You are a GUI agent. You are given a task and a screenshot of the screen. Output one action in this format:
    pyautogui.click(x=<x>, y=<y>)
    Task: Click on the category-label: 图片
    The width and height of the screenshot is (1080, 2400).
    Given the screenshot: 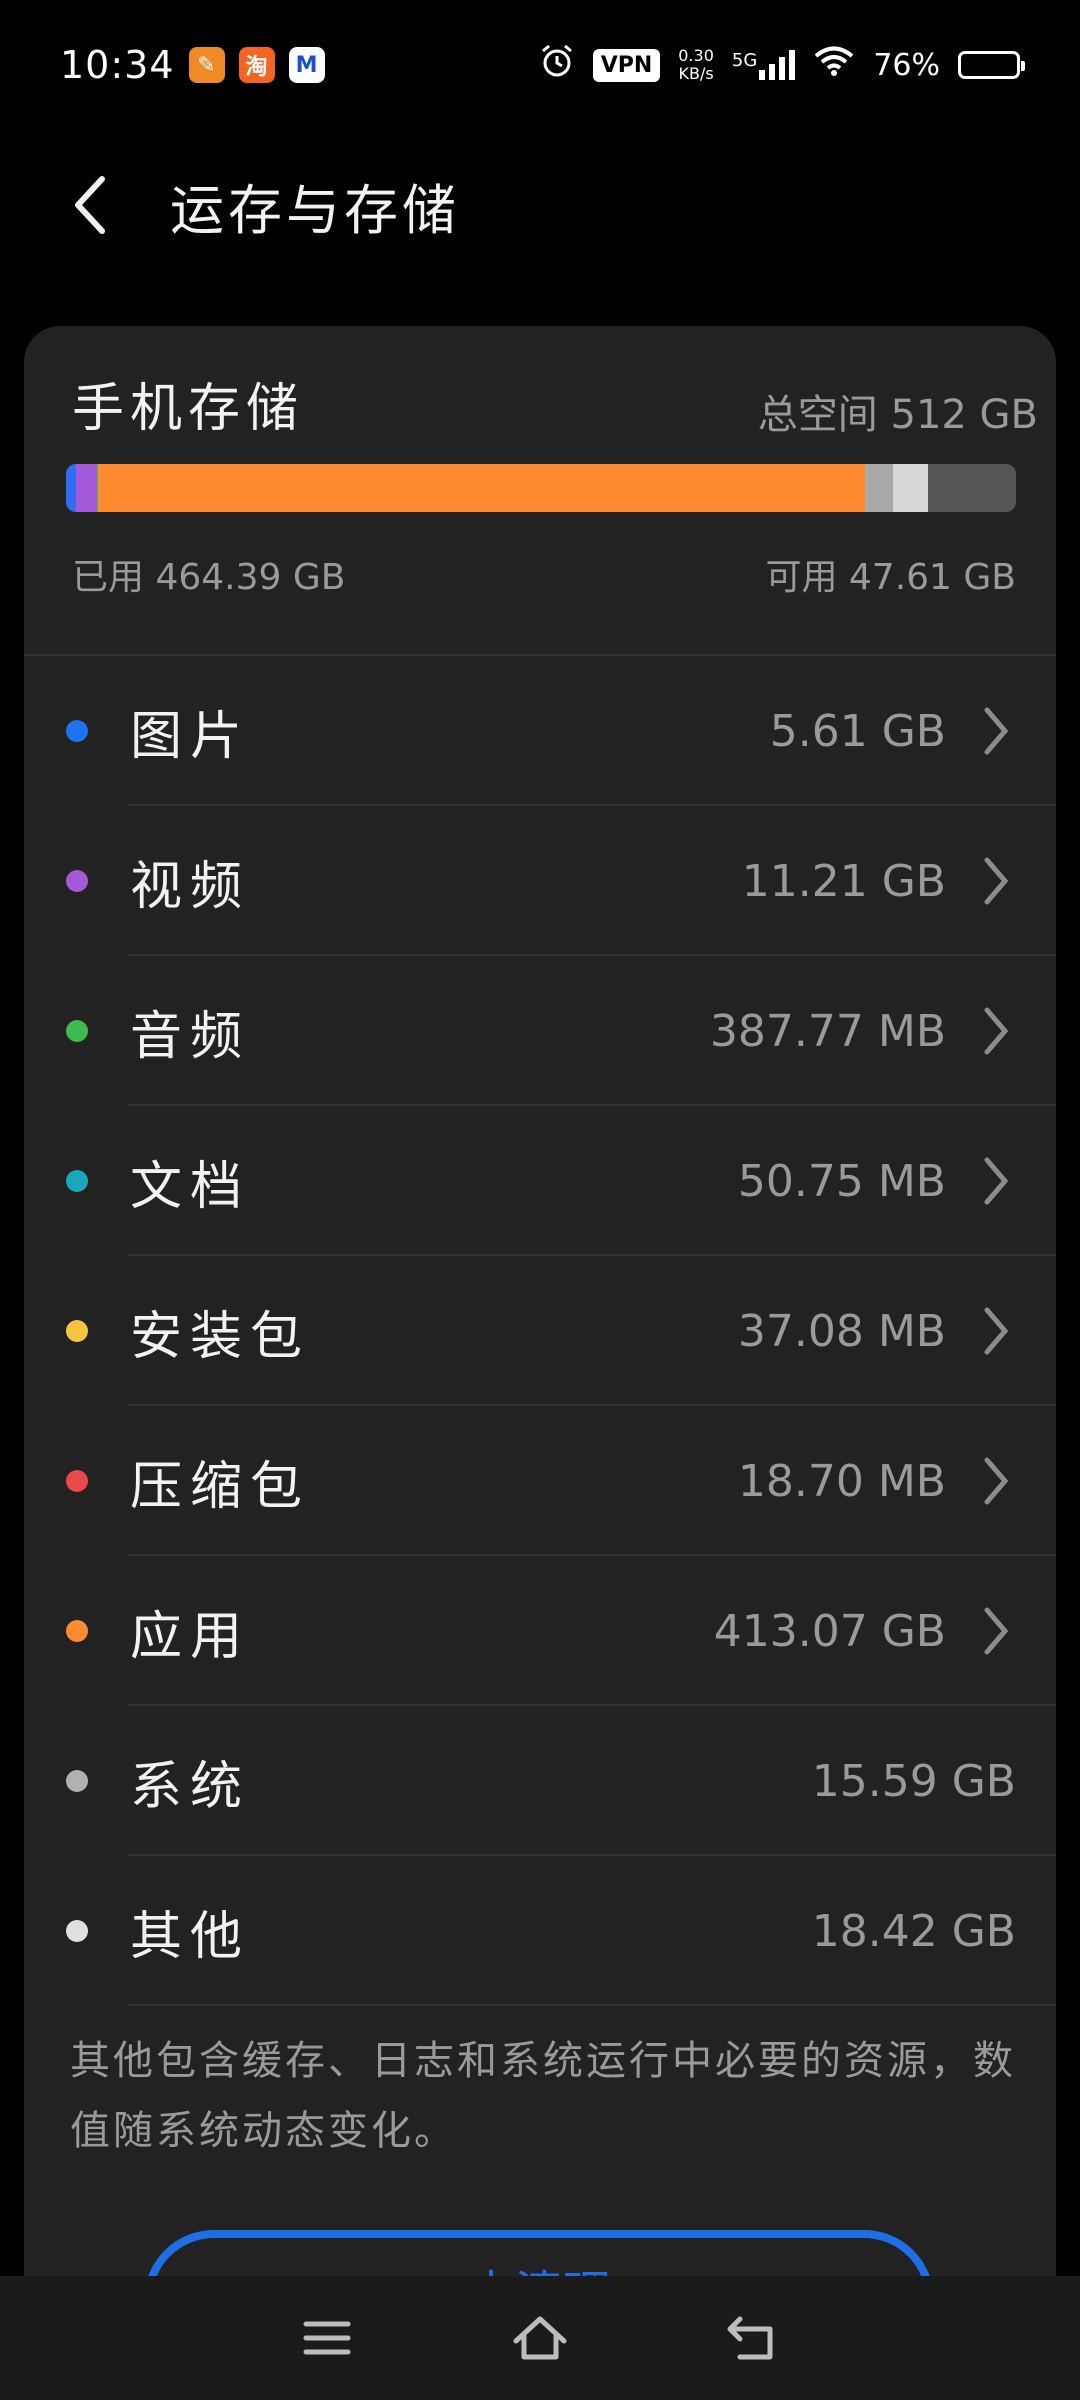 What is the action you would take?
    pyautogui.click(x=190, y=736)
    